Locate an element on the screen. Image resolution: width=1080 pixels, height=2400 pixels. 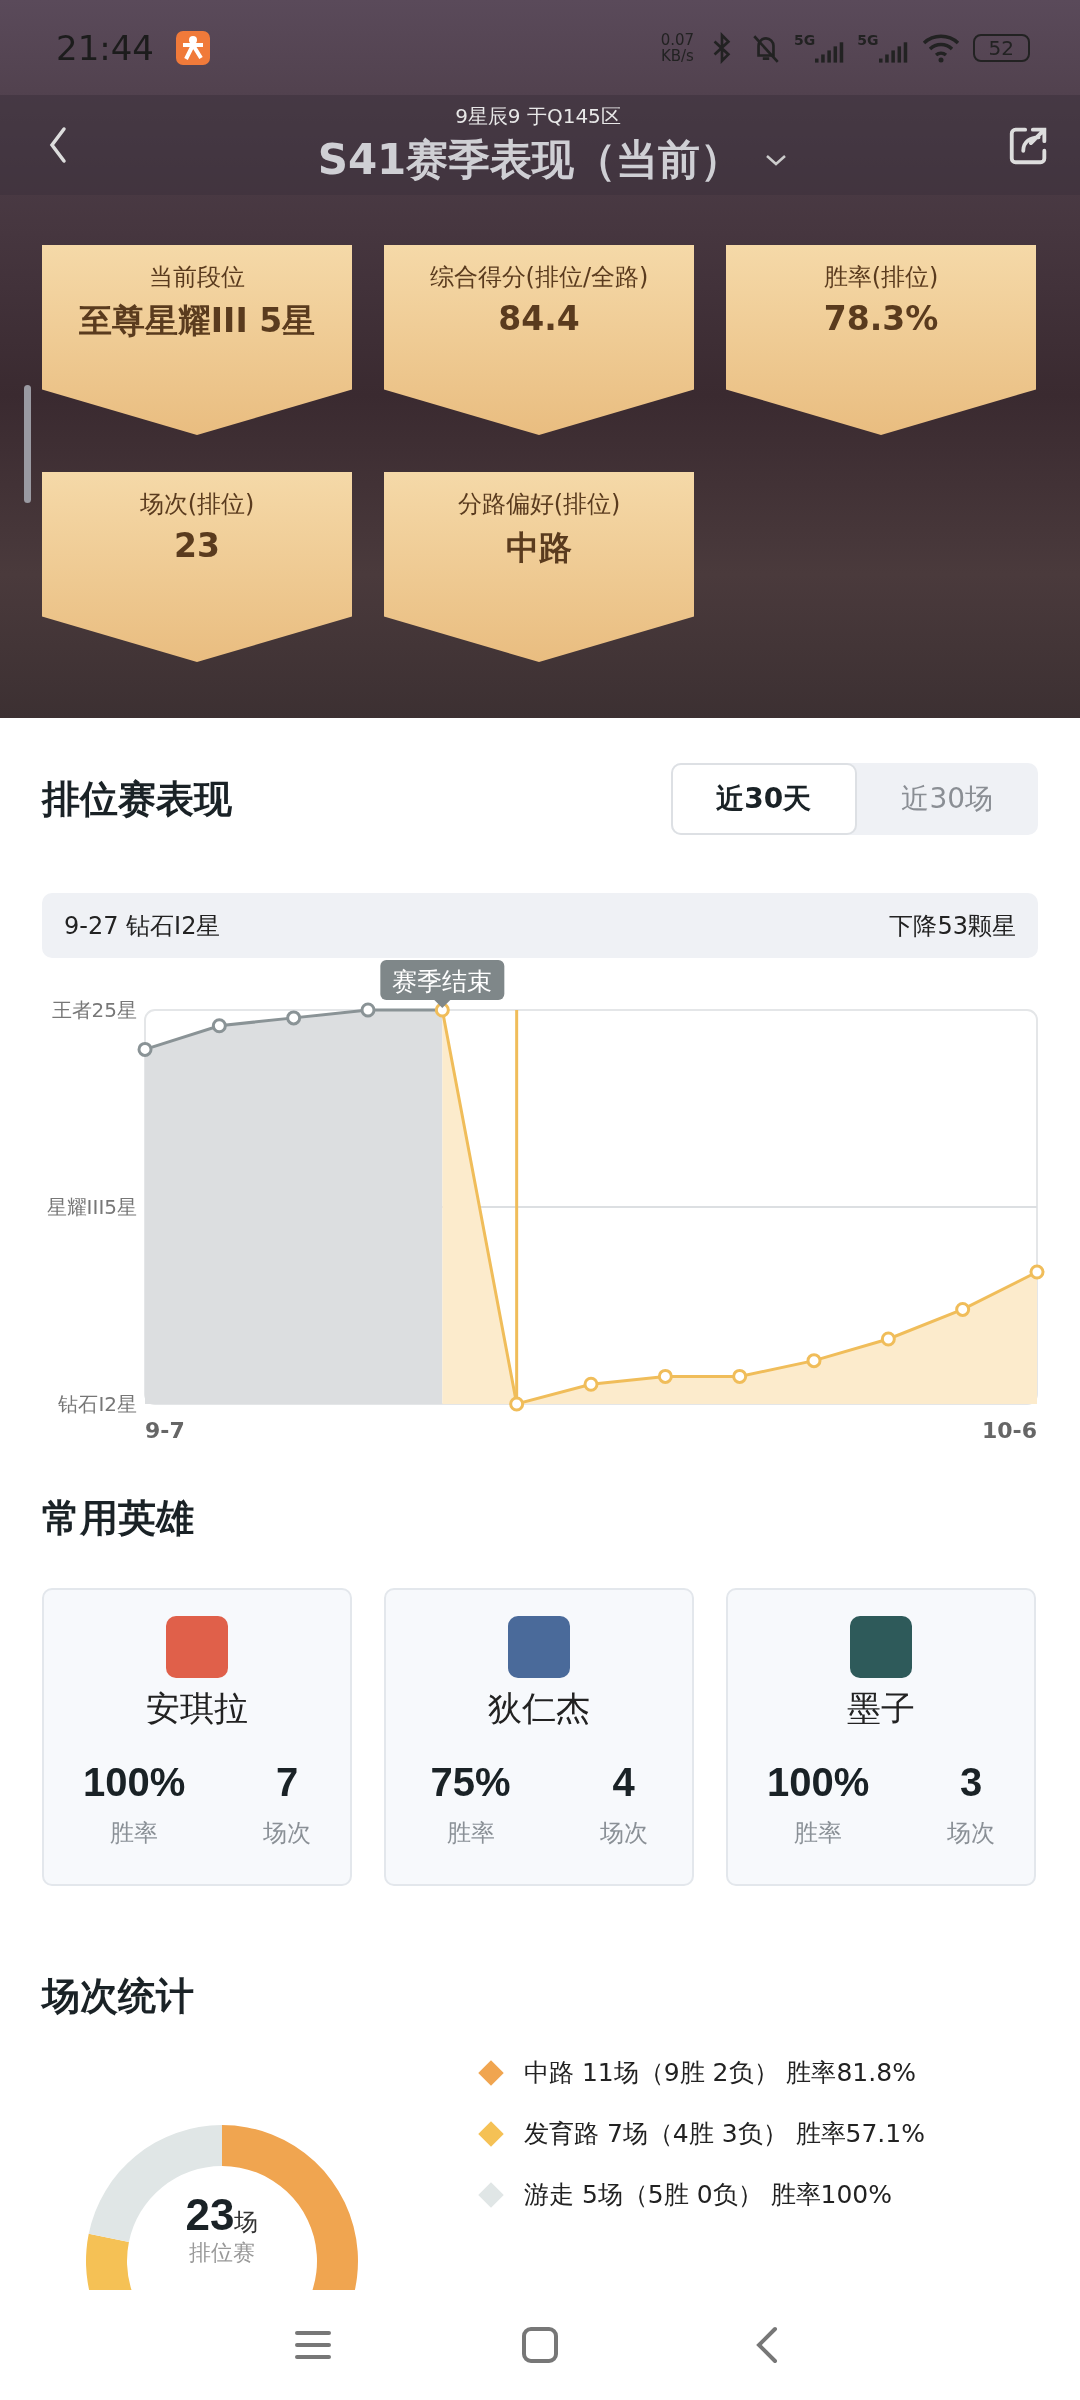
section-title: 排位赛表现 is located at coordinates (137, 799).